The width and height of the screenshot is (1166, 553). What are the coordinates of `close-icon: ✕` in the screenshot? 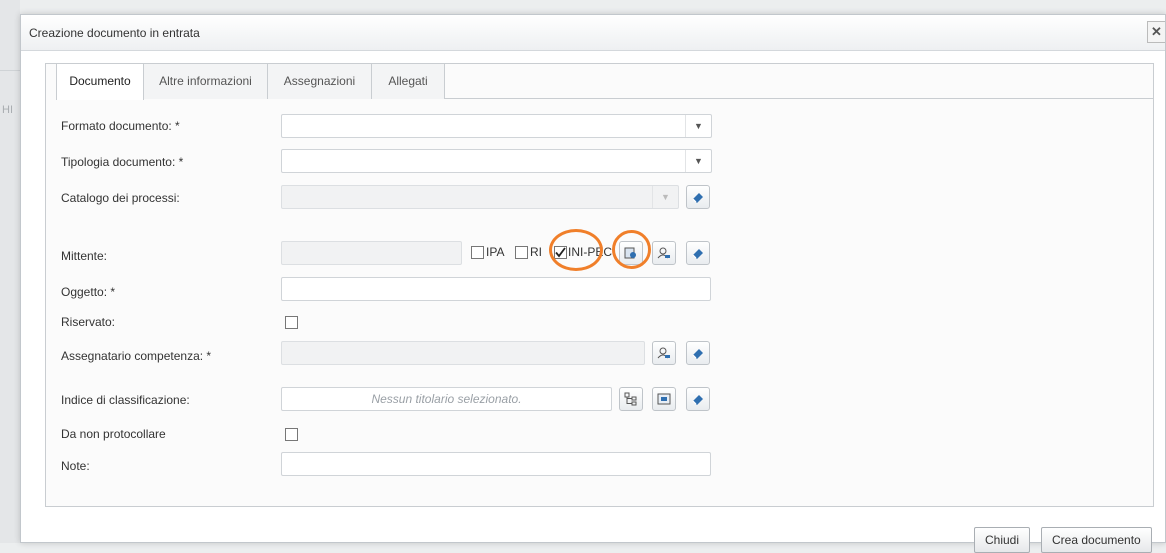 It's located at (1156, 32).